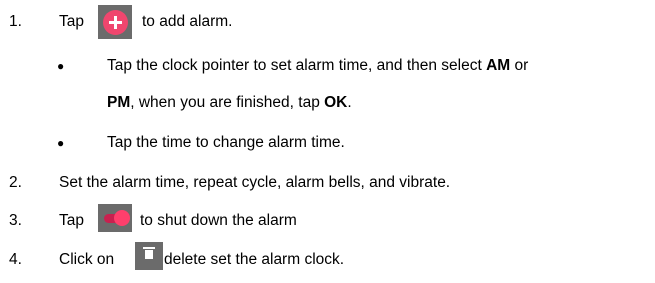  Describe the element at coordinates (336, 102) in the screenshot. I see `ok-label: OK` at that location.